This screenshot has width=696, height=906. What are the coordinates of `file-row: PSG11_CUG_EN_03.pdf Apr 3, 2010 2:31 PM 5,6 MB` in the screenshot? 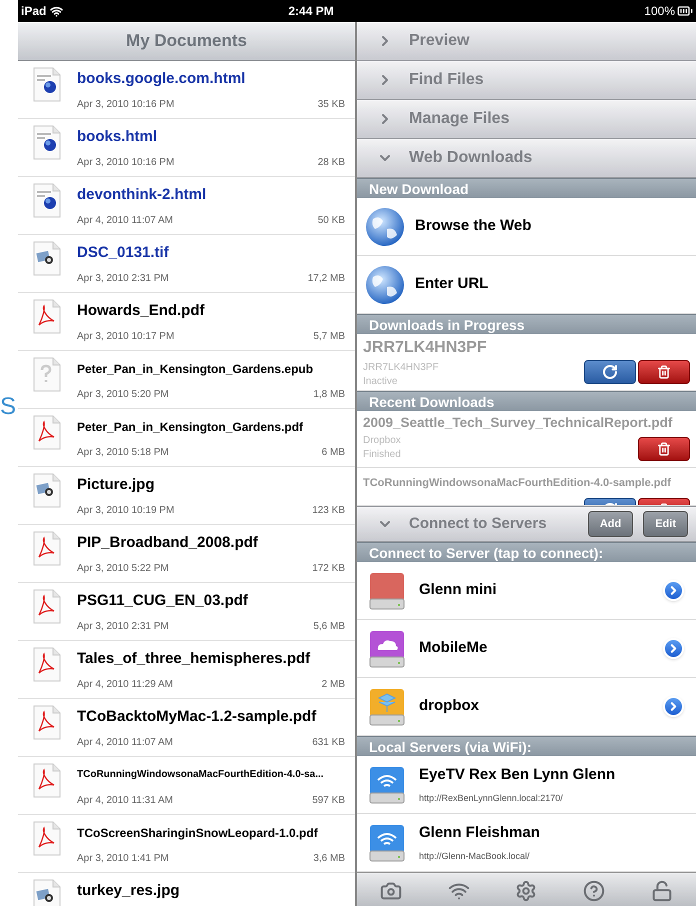 It's located at (186, 612).